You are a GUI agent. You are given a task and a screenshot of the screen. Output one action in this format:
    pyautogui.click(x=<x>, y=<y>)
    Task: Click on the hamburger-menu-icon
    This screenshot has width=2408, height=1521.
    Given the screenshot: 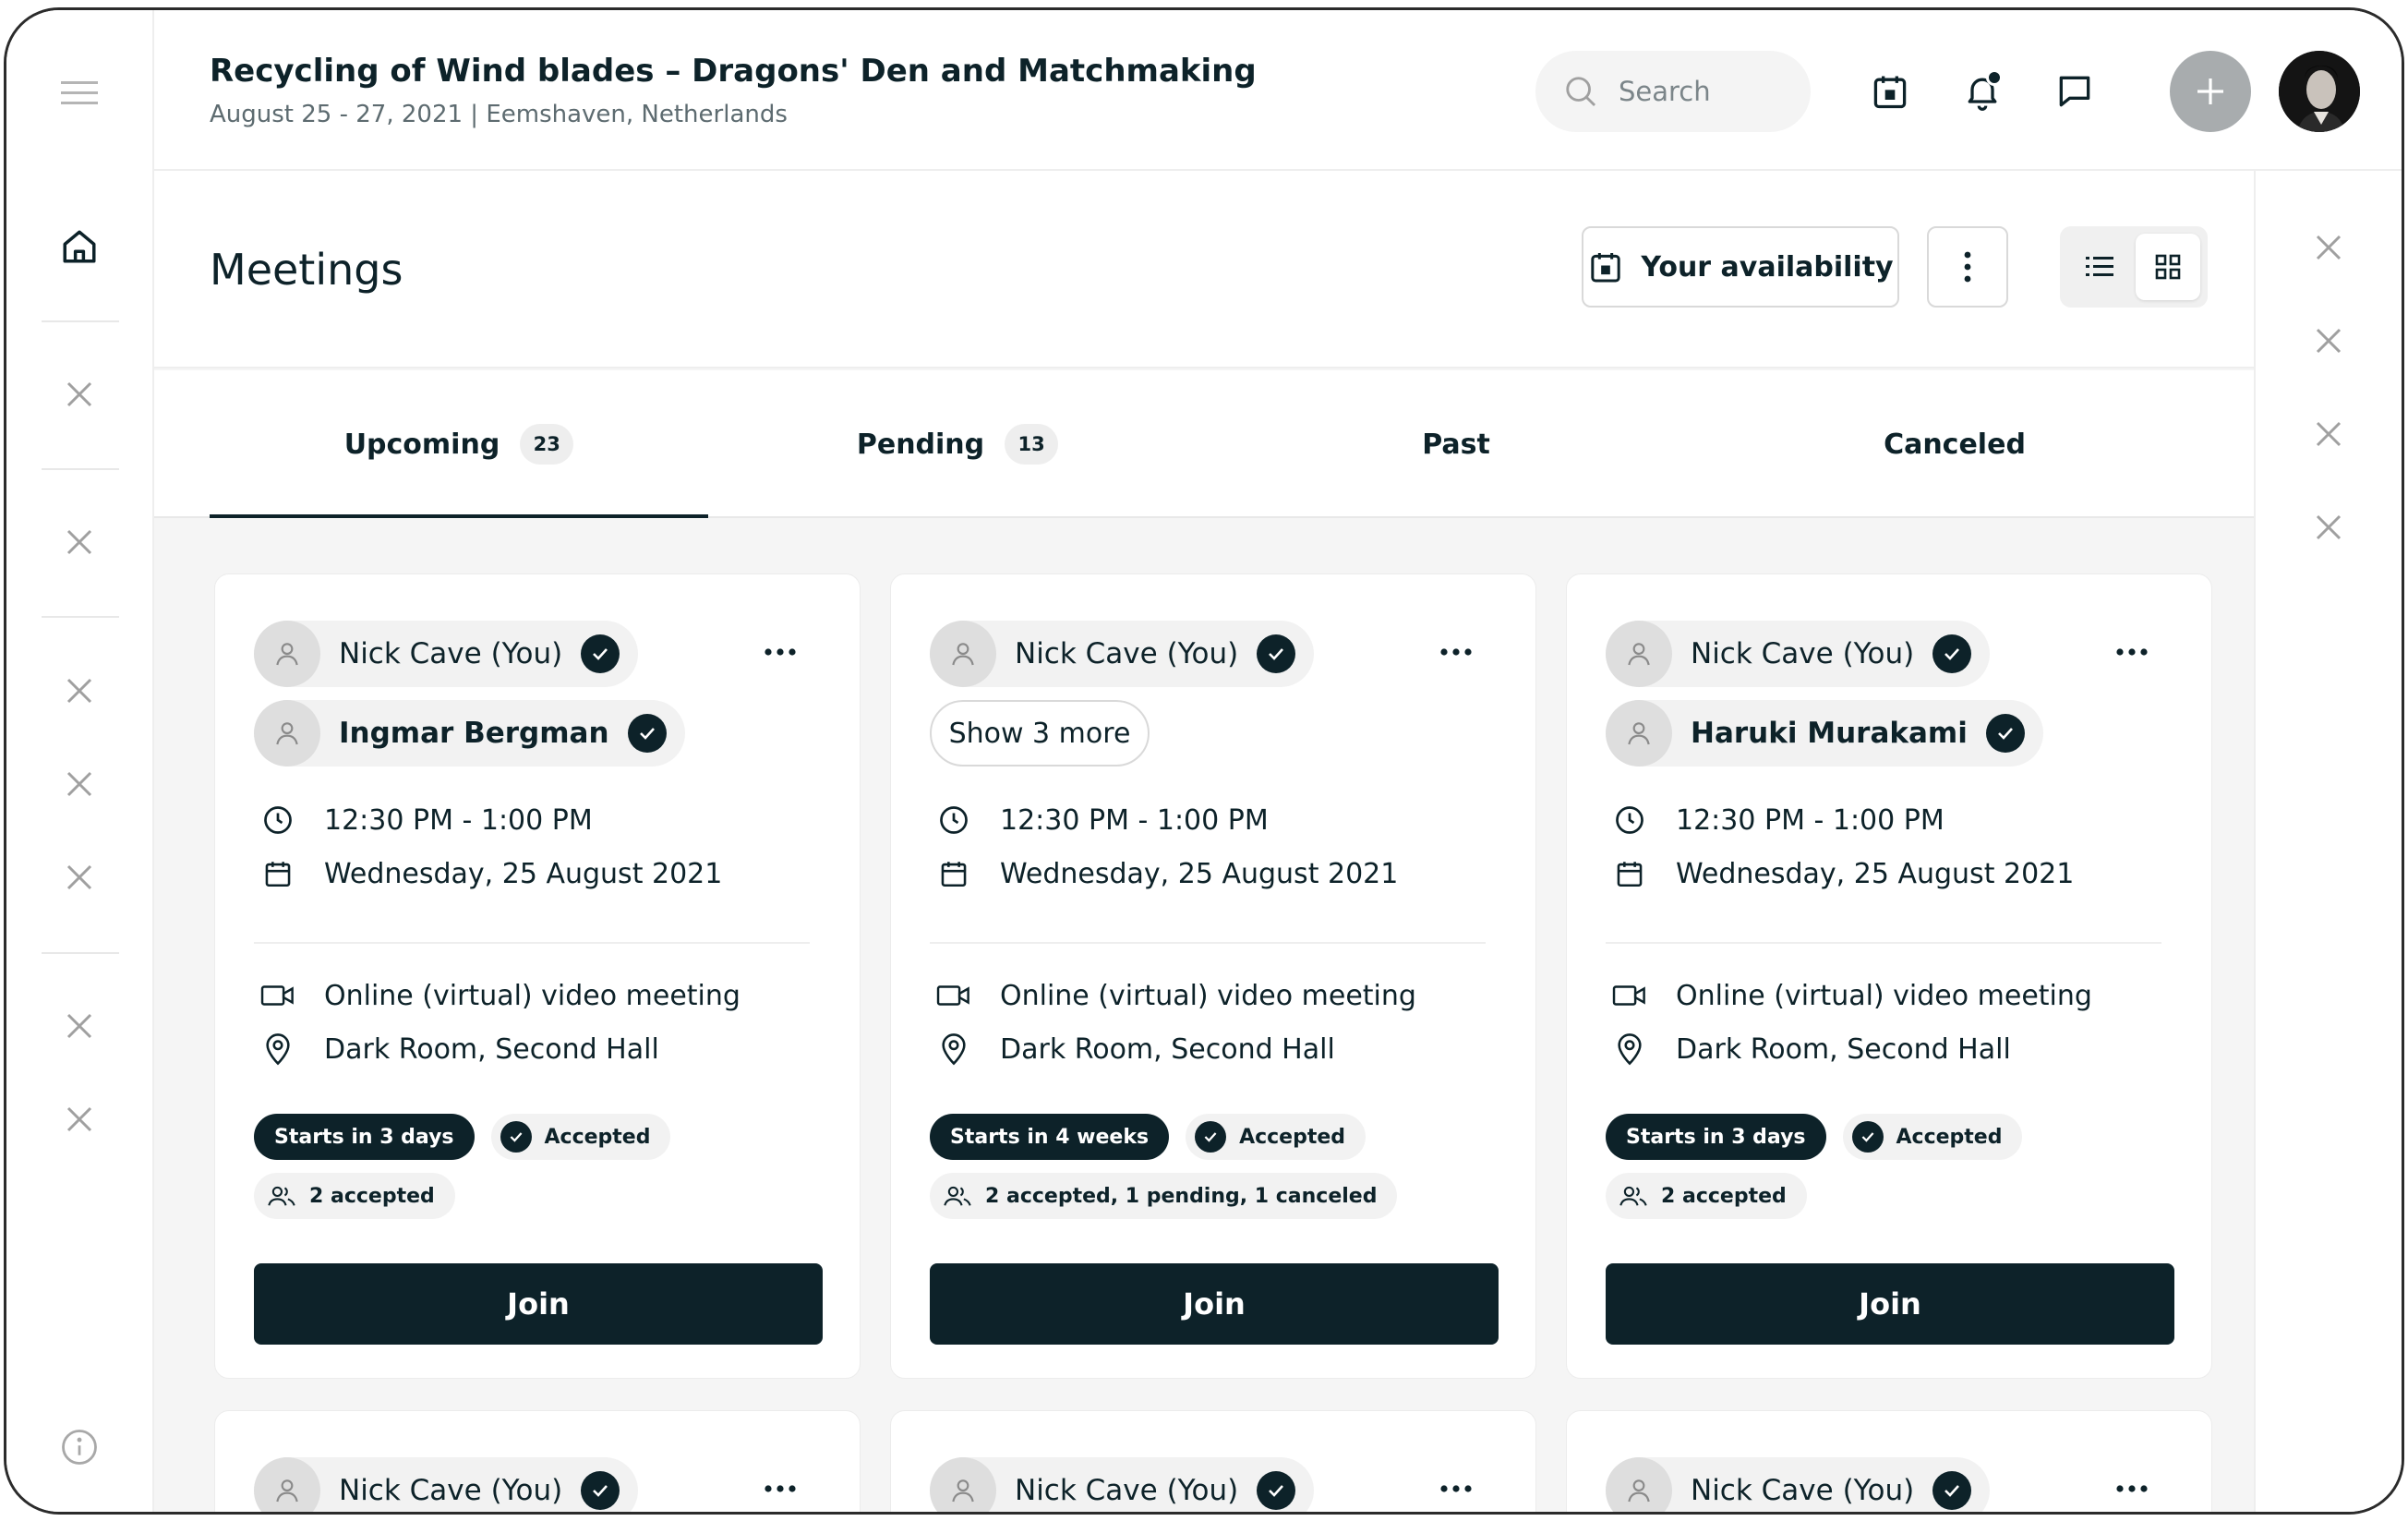 What is the action you would take?
    pyautogui.click(x=79, y=93)
    